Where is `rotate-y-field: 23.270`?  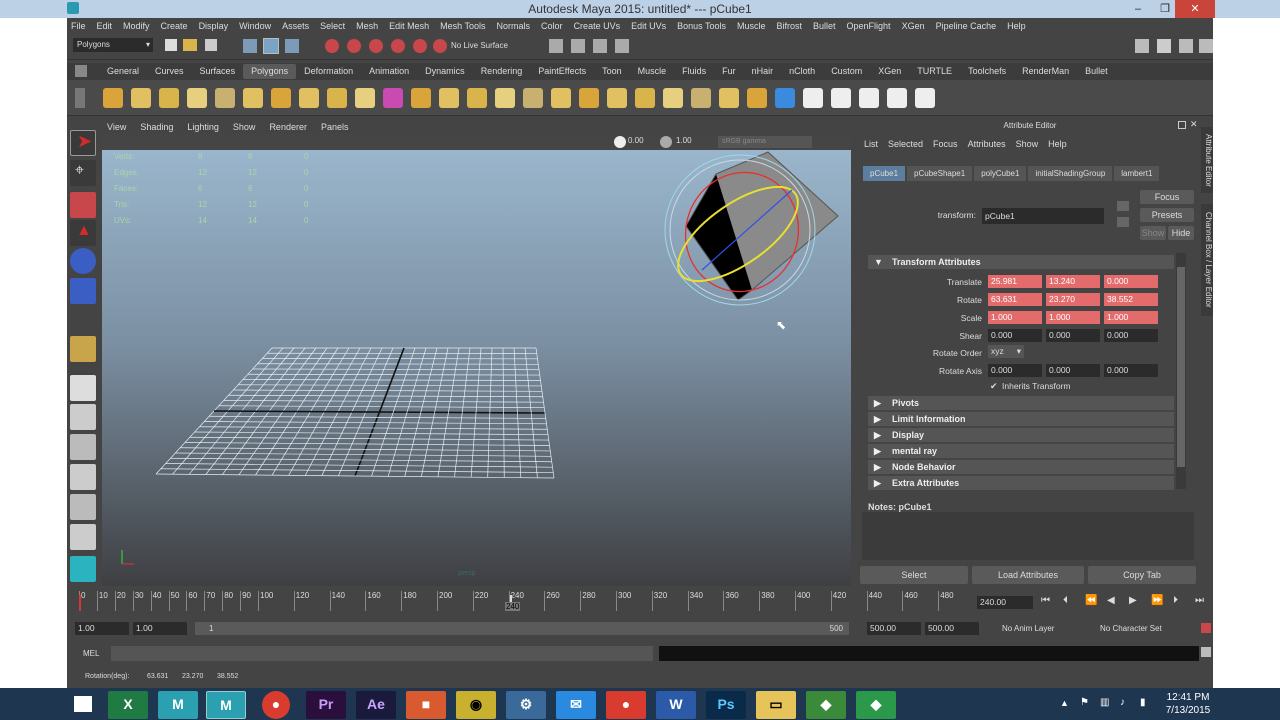 rotate-y-field: 23.270 is located at coordinates (1073, 299).